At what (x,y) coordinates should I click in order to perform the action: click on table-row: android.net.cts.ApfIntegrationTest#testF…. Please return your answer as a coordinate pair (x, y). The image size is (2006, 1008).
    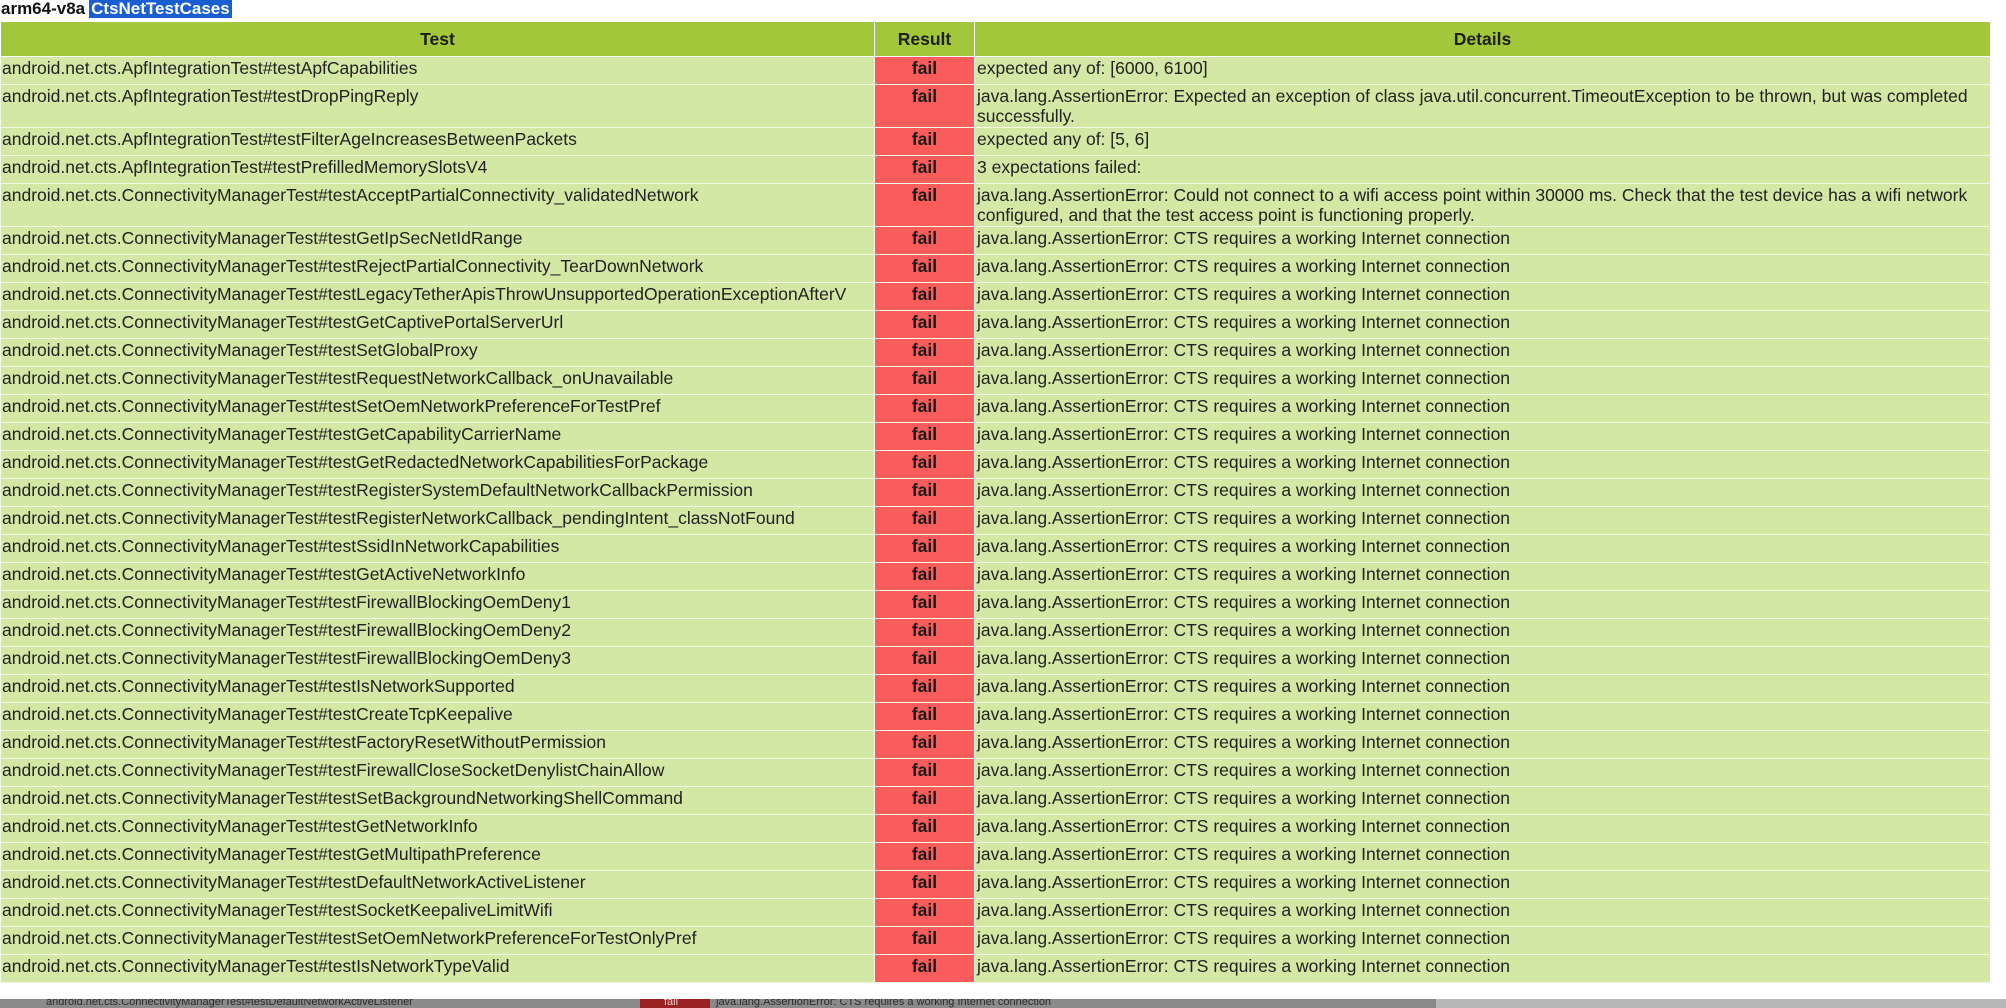
    Looking at the image, I should click on (995, 141).